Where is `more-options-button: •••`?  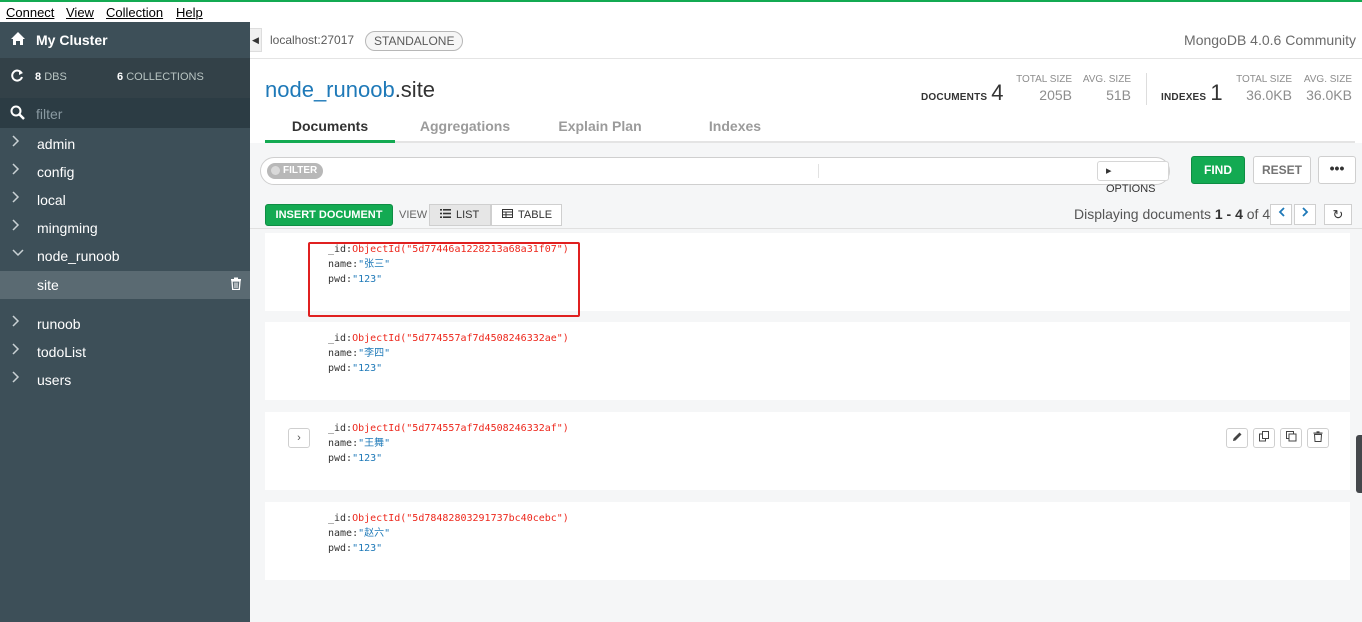 more-options-button: ••• is located at coordinates (1337, 170).